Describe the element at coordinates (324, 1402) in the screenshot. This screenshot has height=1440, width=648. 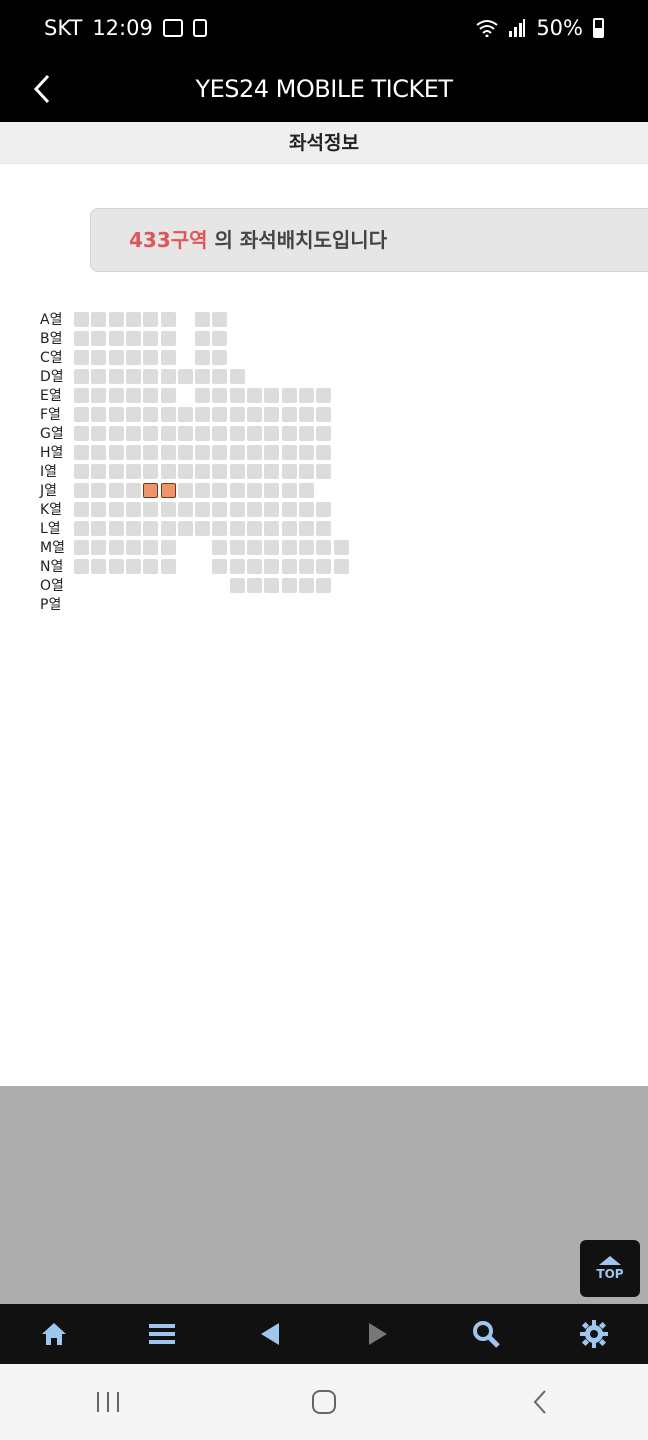
I see `home-nav-button` at that location.